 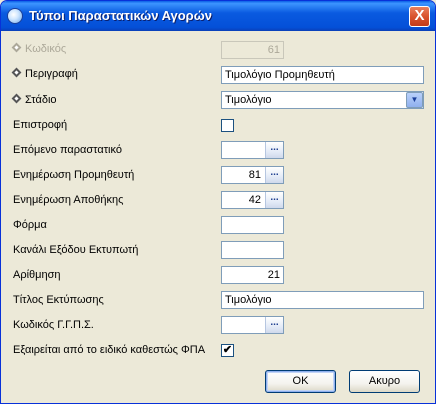 What do you see at coordinates (38, 48) in the screenshot?
I see `code-label: Κωδικός` at bounding box center [38, 48].